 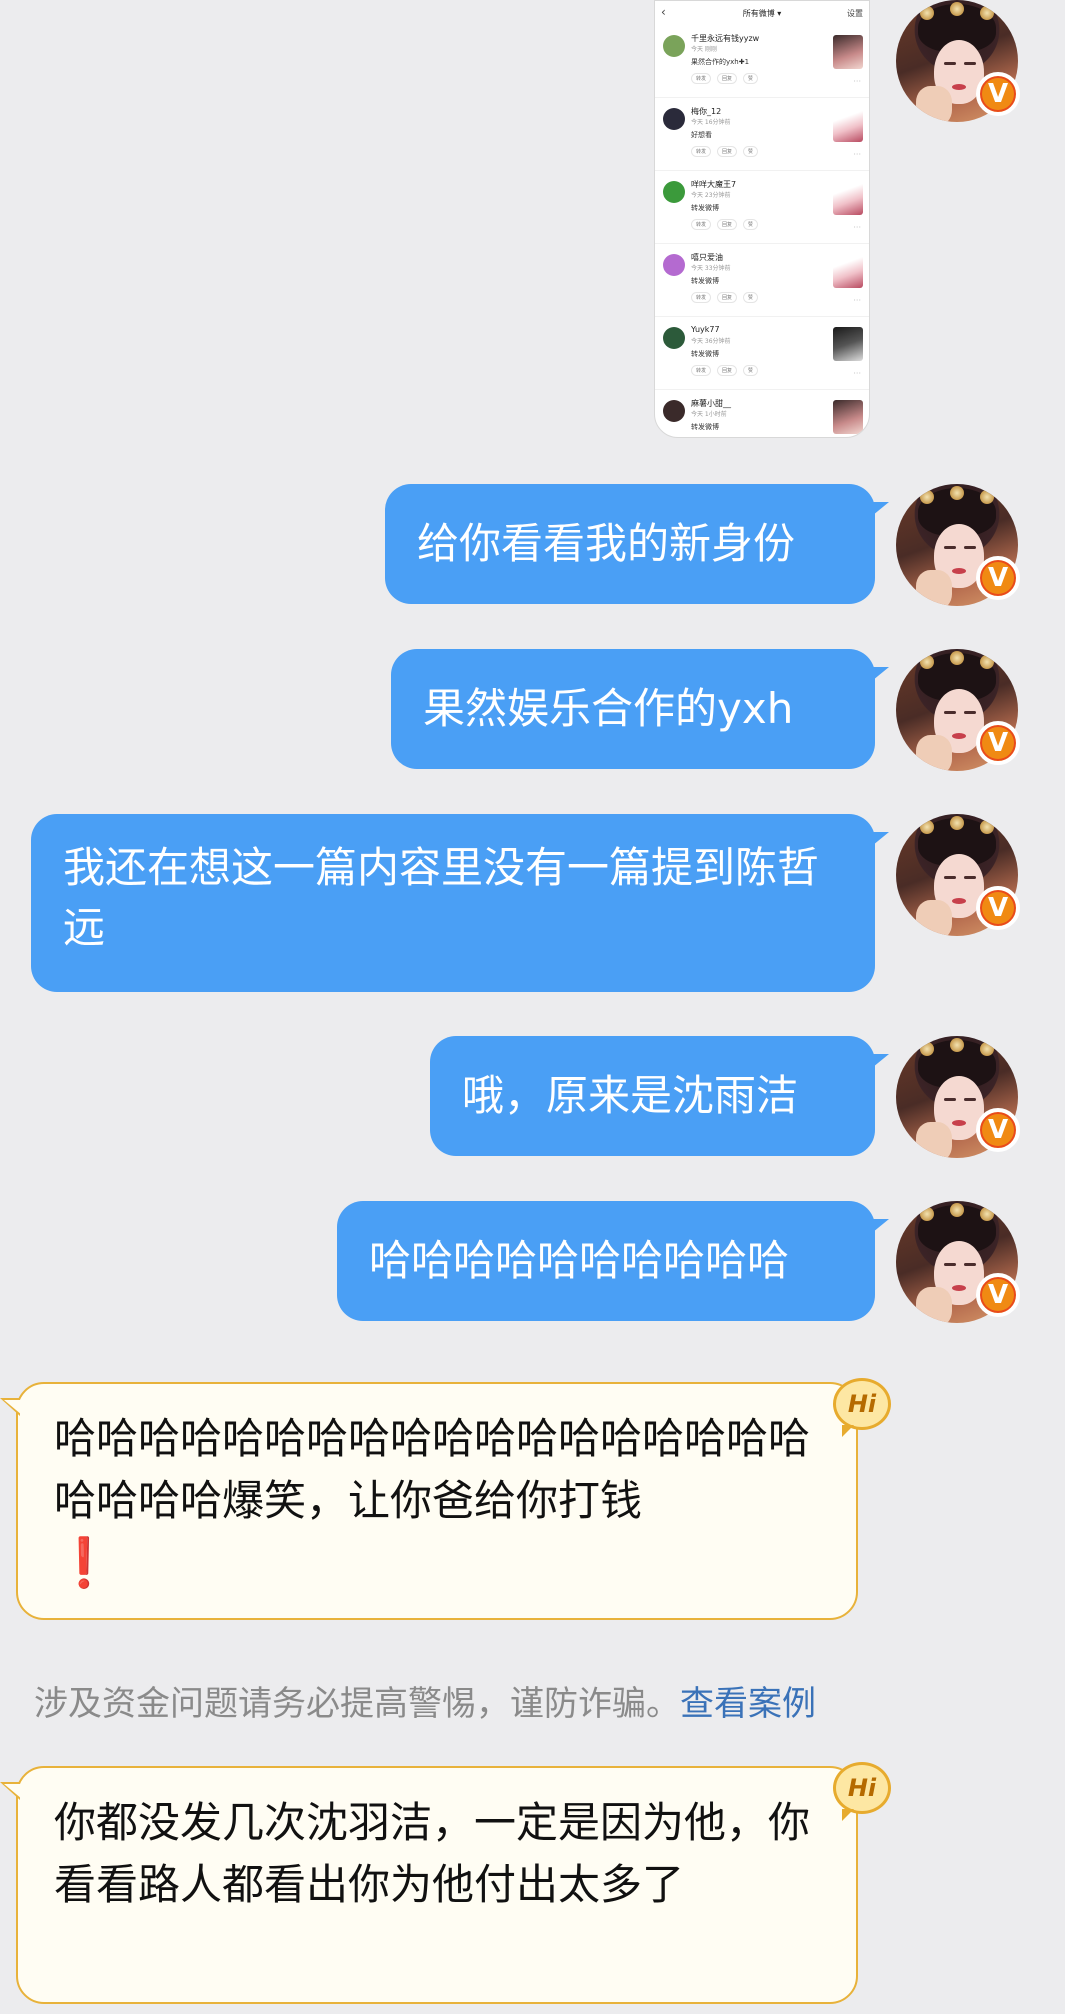 I want to click on message-bubble-in: 你都没发几次沈羽洁，一定是因为他，你看看路人都看出你为他付出太多了, so click(x=429, y=1885).